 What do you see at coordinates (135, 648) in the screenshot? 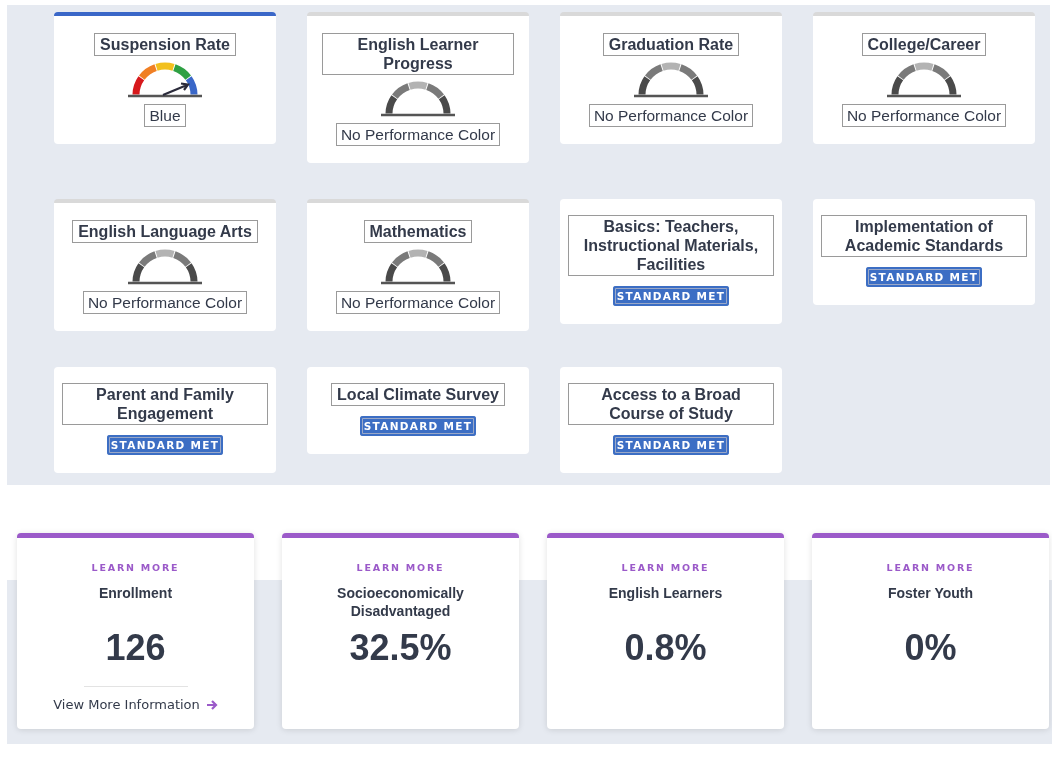
I see `stat-value: 126` at bounding box center [135, 648].